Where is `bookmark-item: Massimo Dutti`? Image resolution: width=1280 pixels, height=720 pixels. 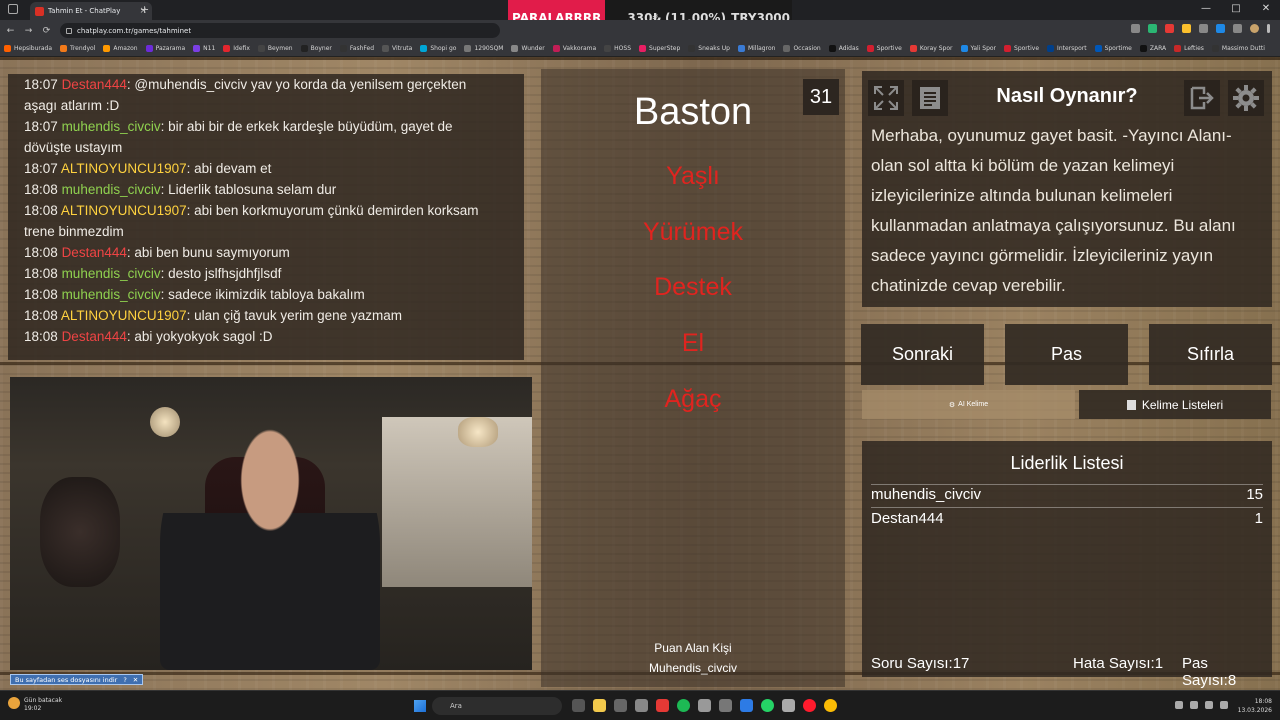
bookmark-item: Massimo Dutti is located at coordinates (1238, 48).